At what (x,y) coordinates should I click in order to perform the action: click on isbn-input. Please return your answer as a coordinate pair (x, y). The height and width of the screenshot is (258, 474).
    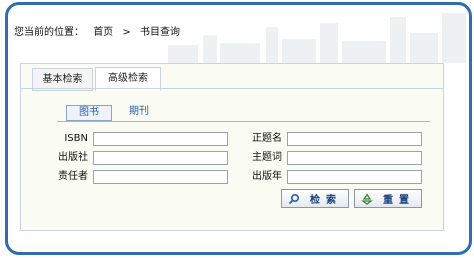
    Looking at the image, I should click on (160, 139).